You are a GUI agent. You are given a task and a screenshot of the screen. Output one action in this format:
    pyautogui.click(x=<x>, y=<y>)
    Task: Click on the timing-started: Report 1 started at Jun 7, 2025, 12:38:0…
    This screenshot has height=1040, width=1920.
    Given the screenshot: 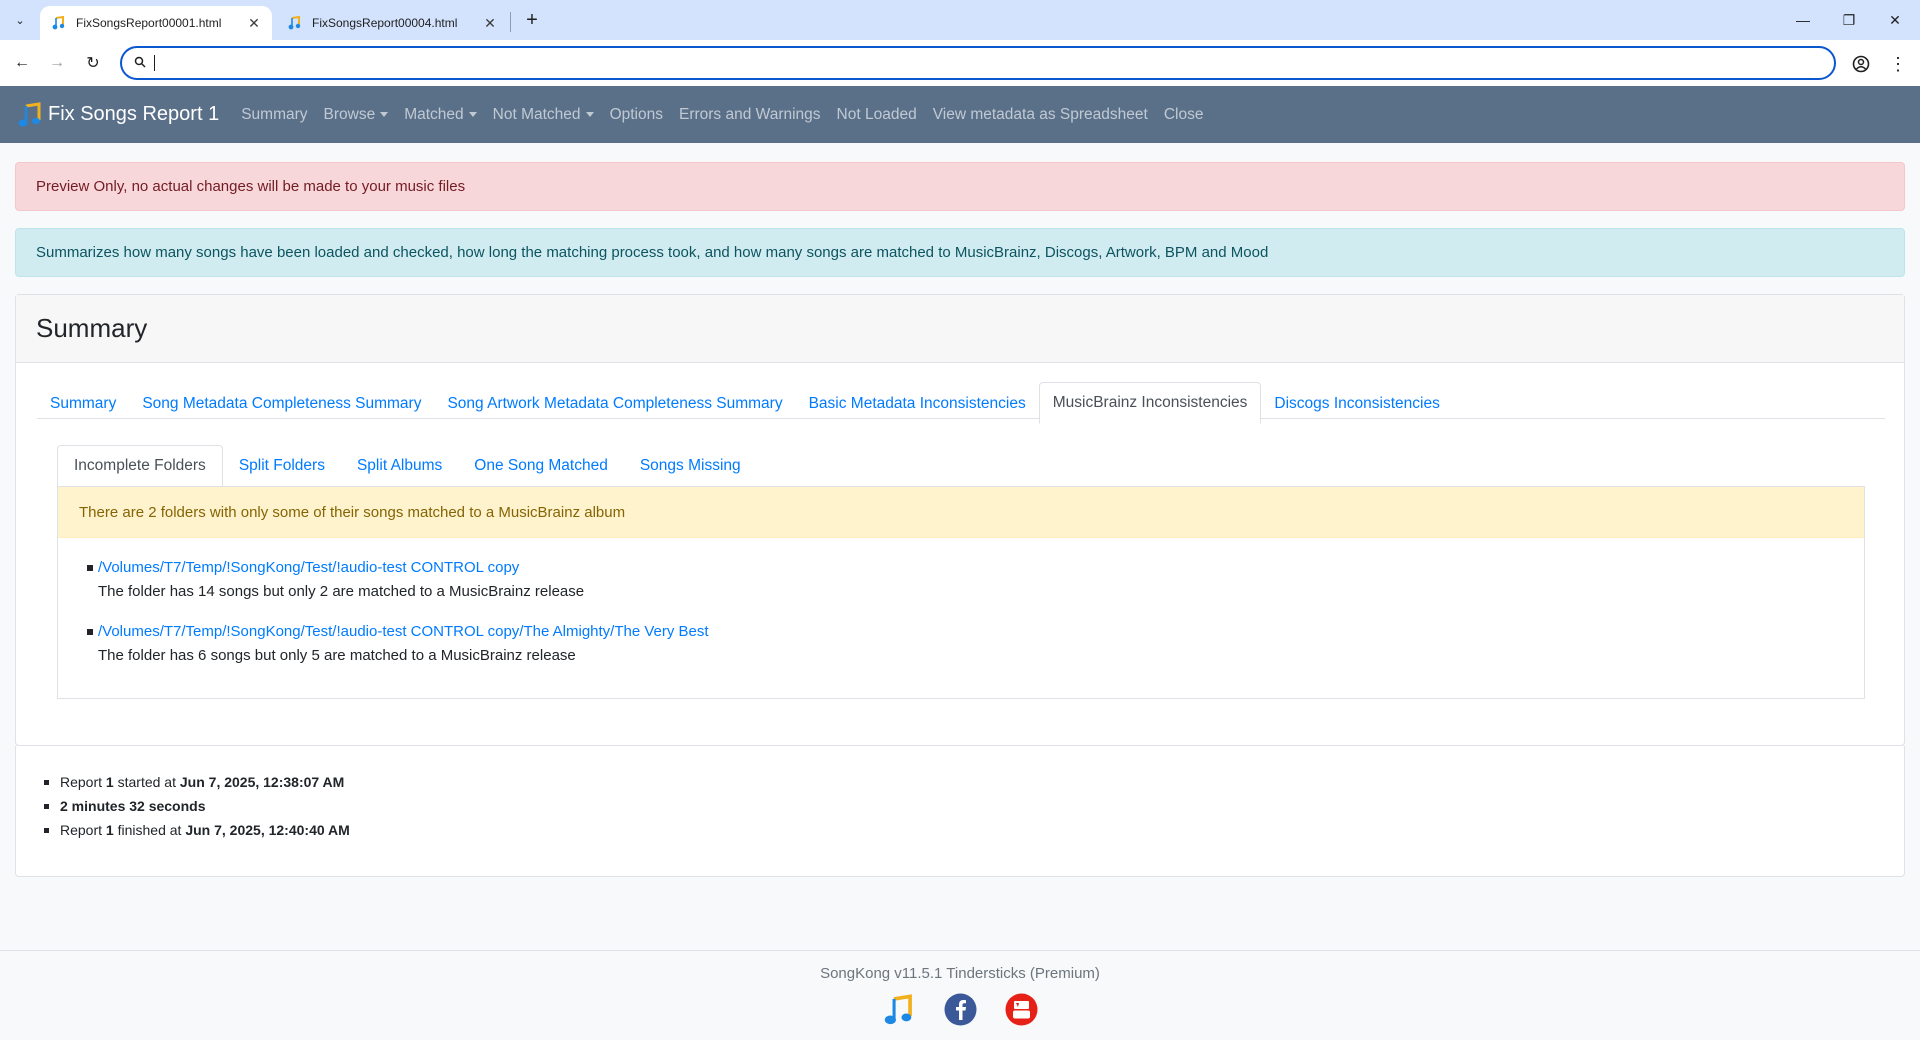 What is the action you would take?
    pyautogui.click(x=974, y=782)
    